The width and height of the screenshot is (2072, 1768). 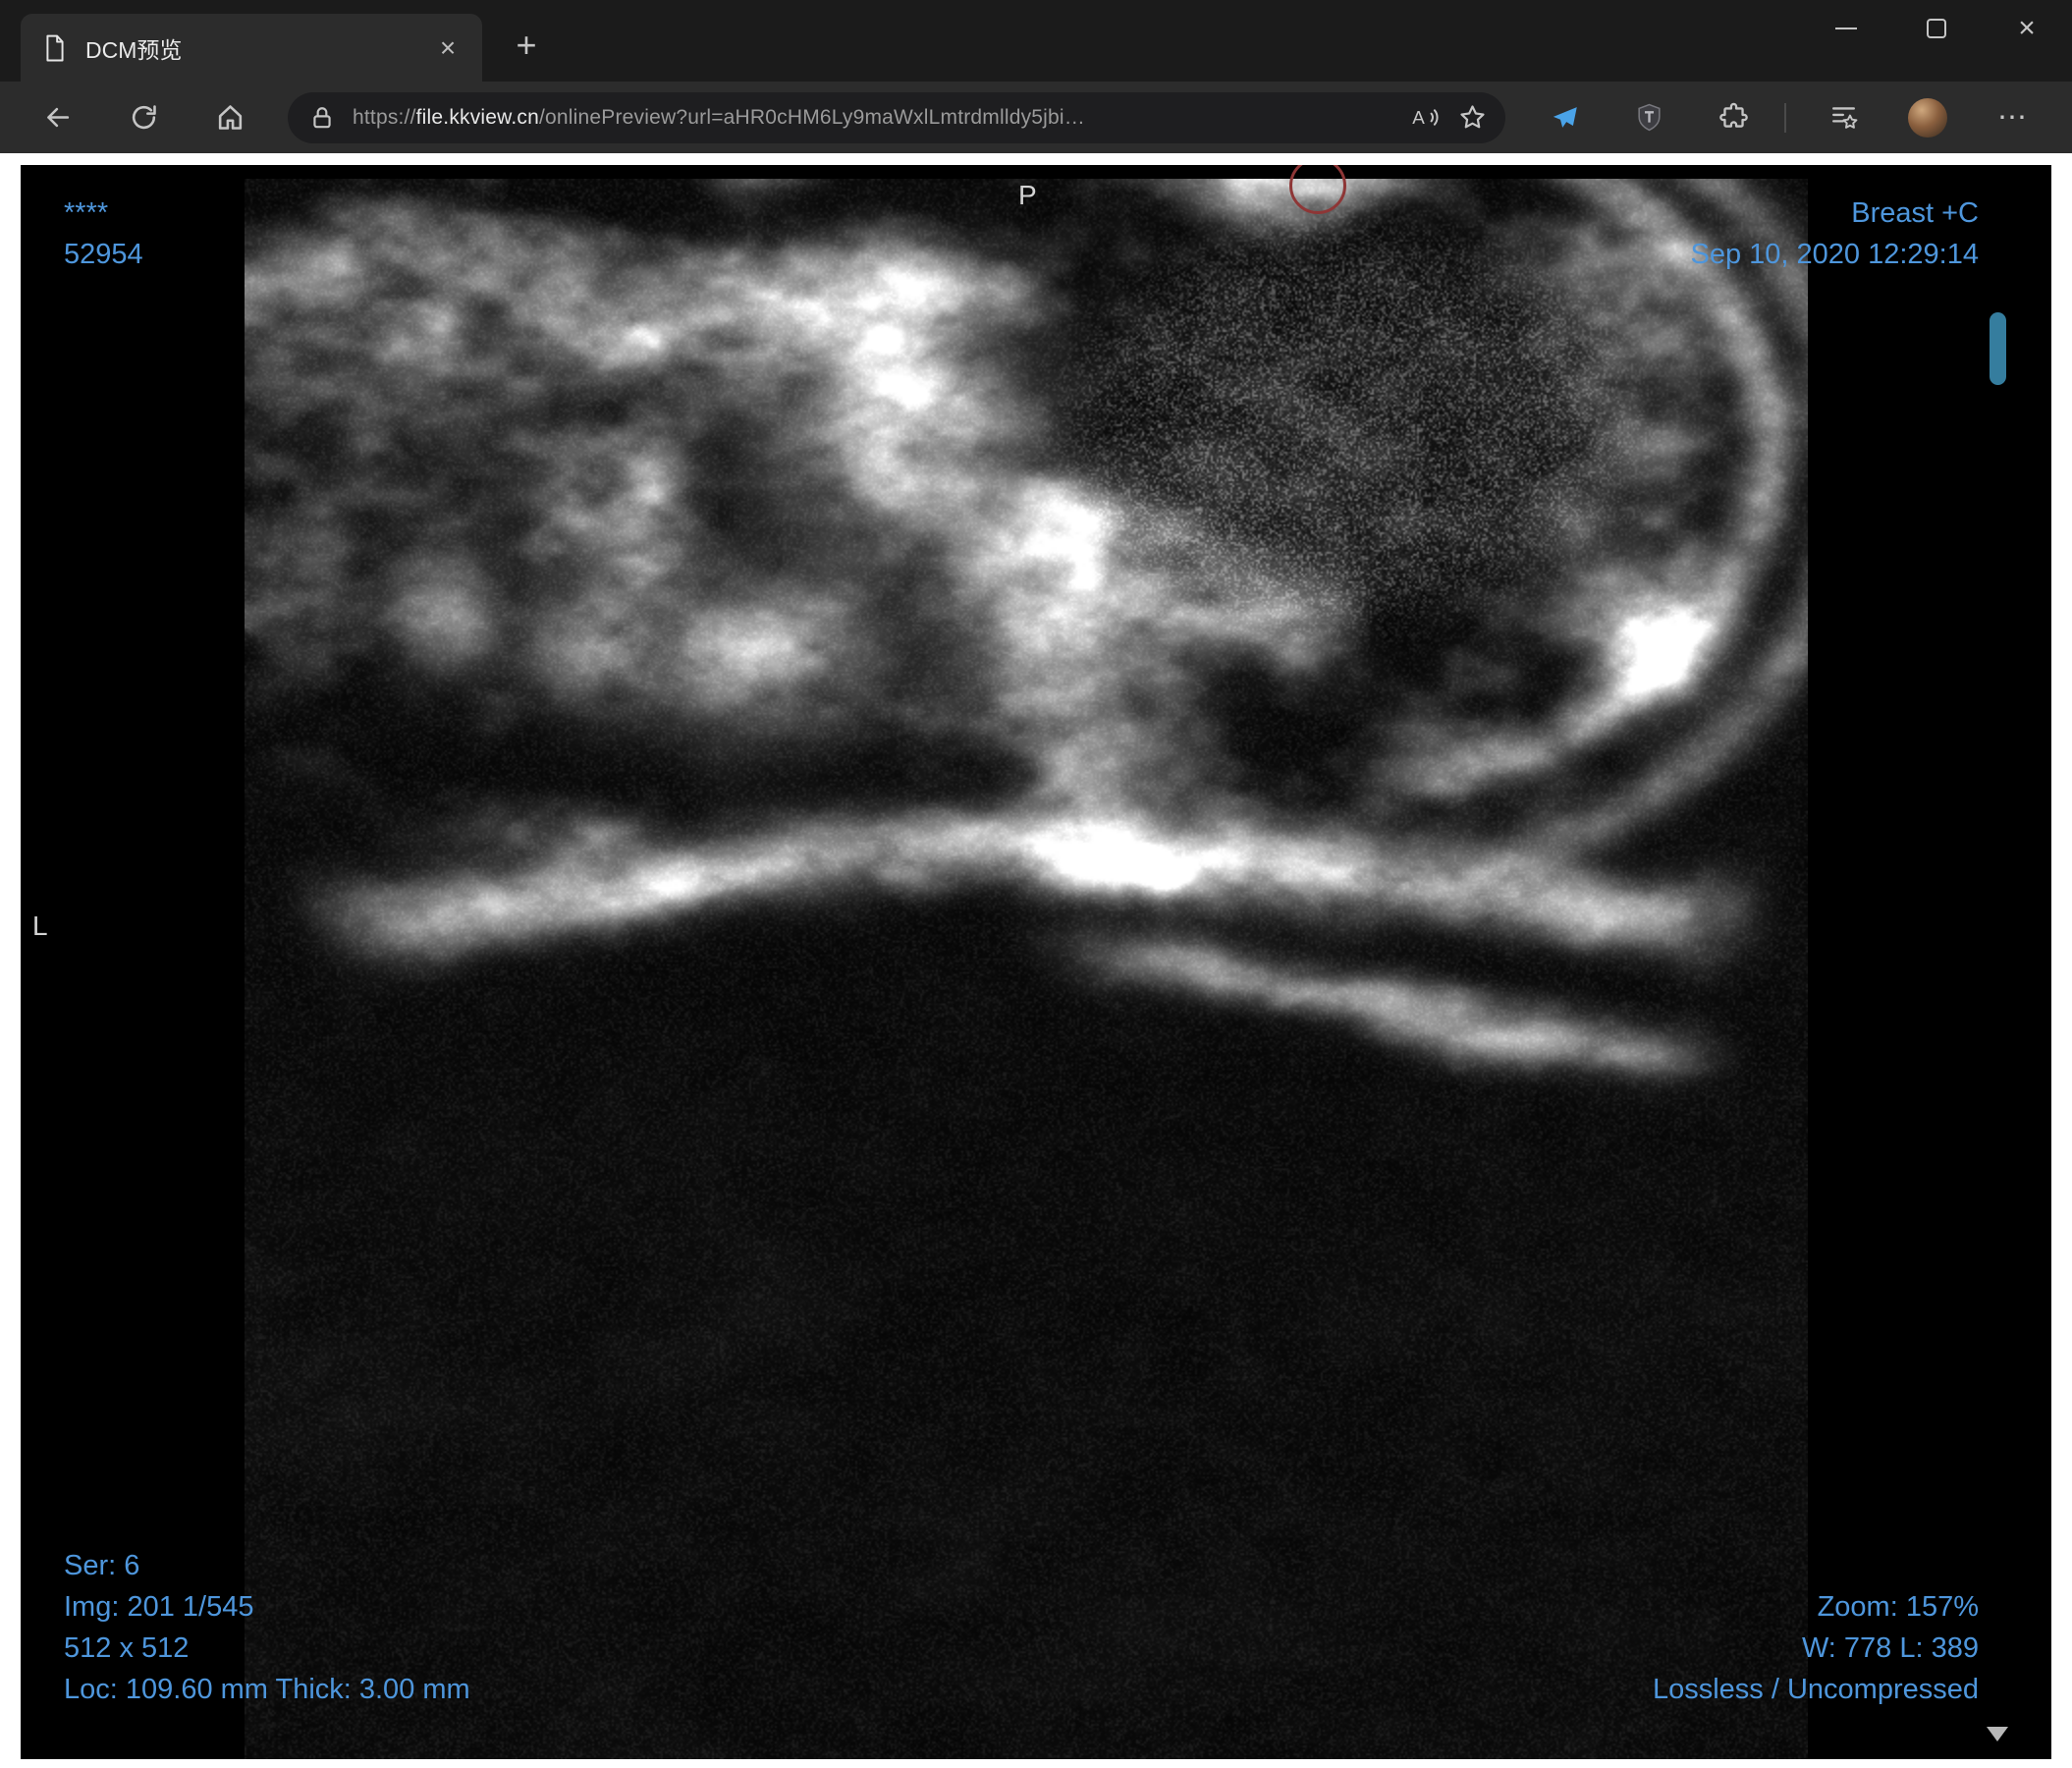 What do you see at coordinates (229, 117) in the screenshot?
I see `home-button` at bounding box center [229, 117].